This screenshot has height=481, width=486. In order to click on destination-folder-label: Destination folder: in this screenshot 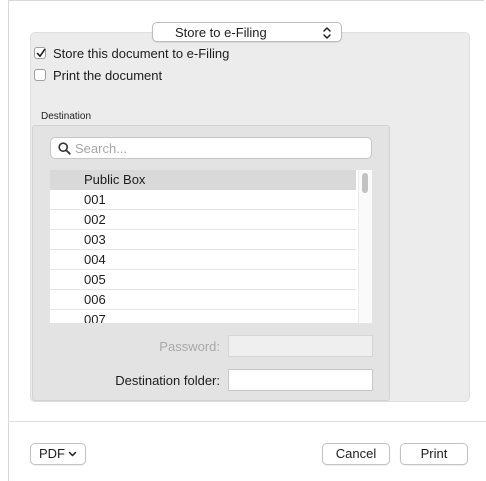, I will do `click(167, 380)`.